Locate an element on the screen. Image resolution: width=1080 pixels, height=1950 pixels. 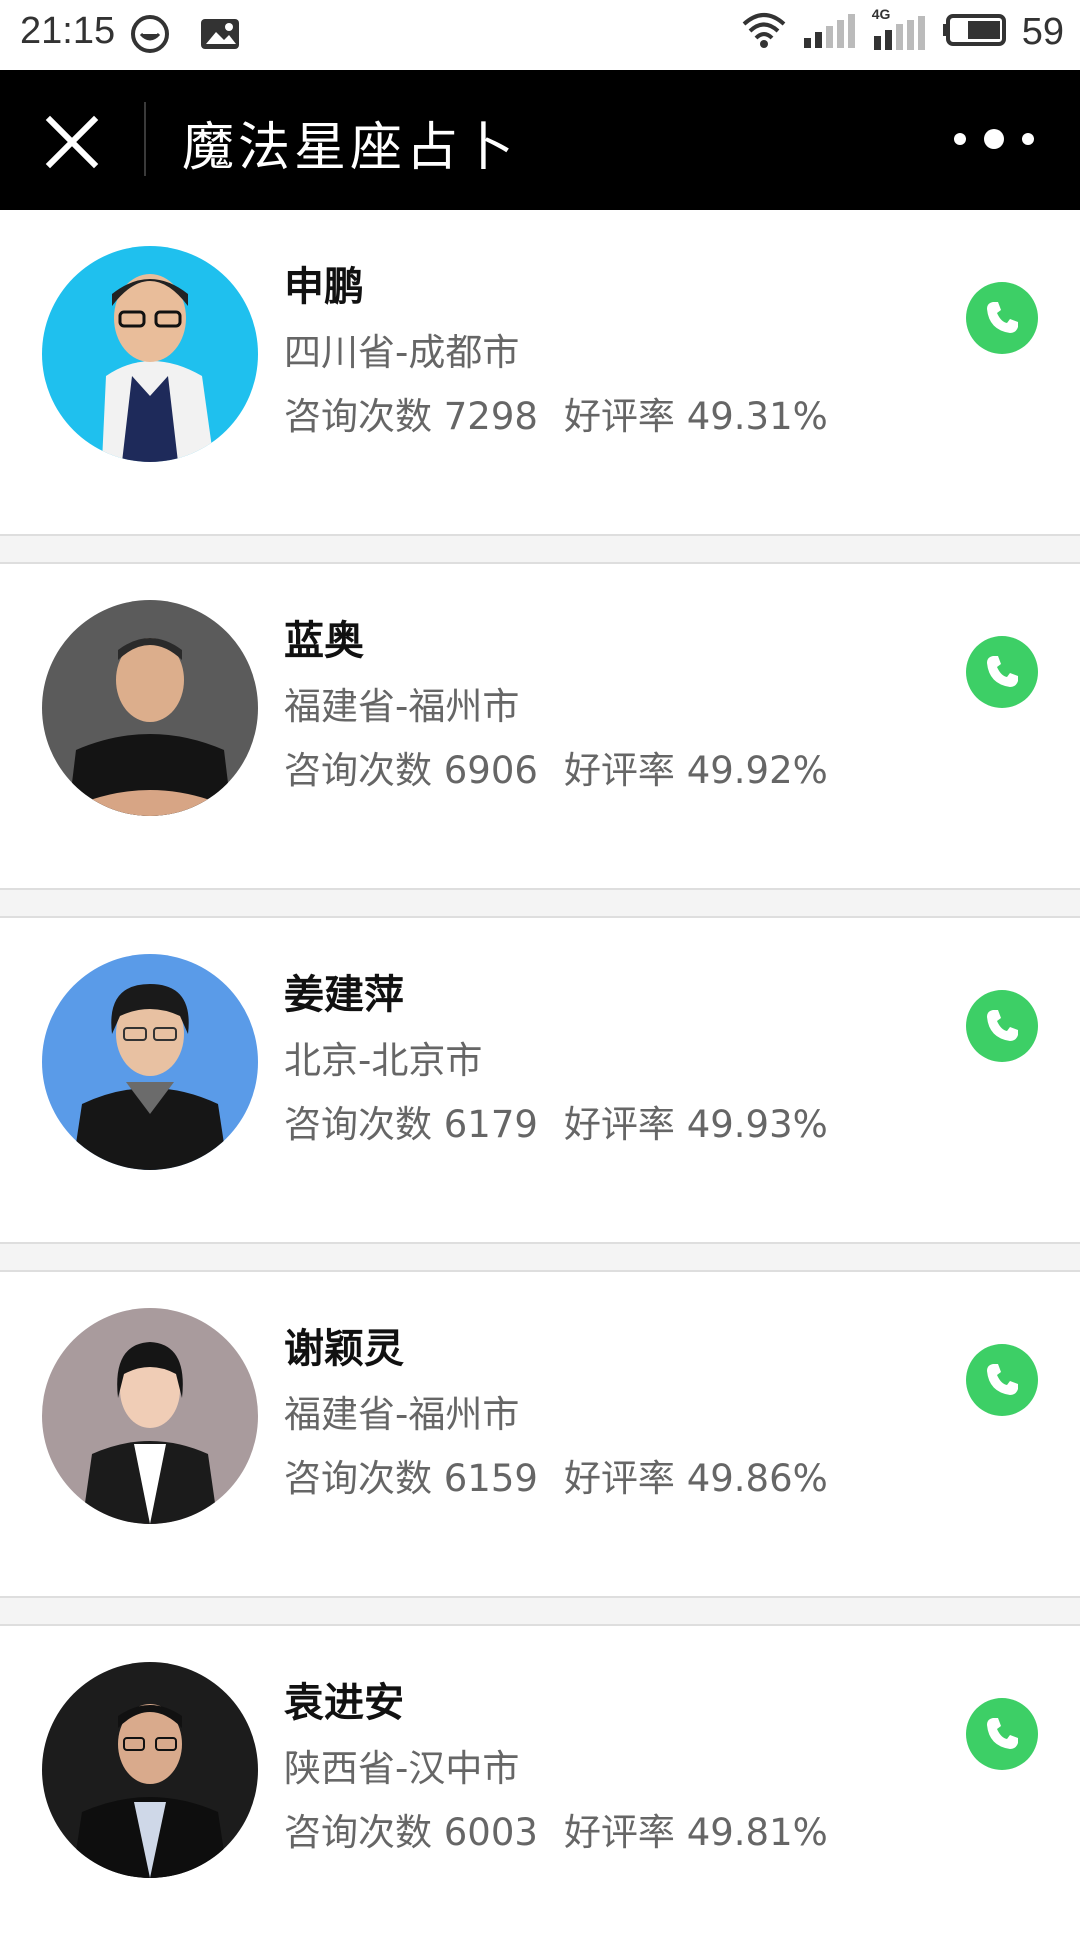
consult-count: 7298 is located at coordinates (490, 416).